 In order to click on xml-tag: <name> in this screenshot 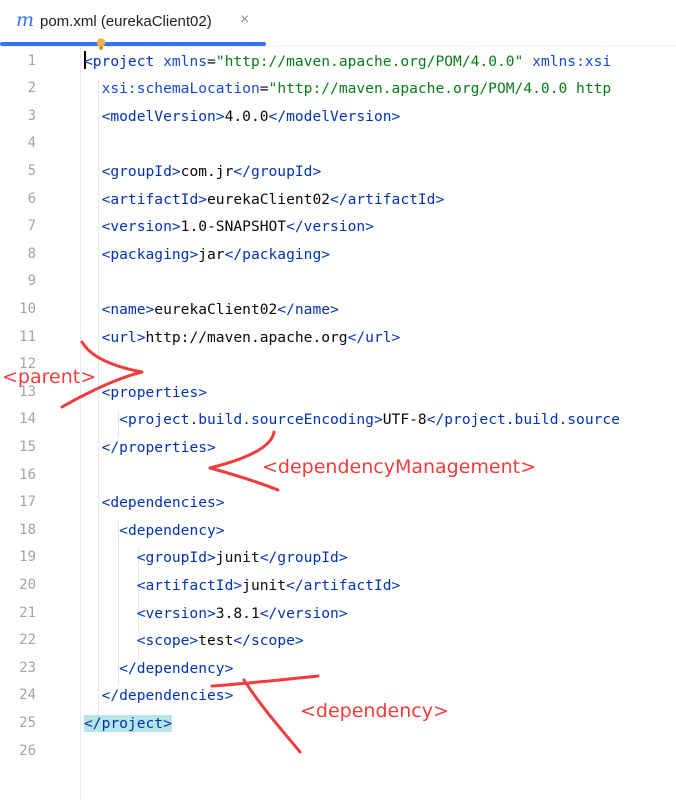, I will do `click(128, 309)`.